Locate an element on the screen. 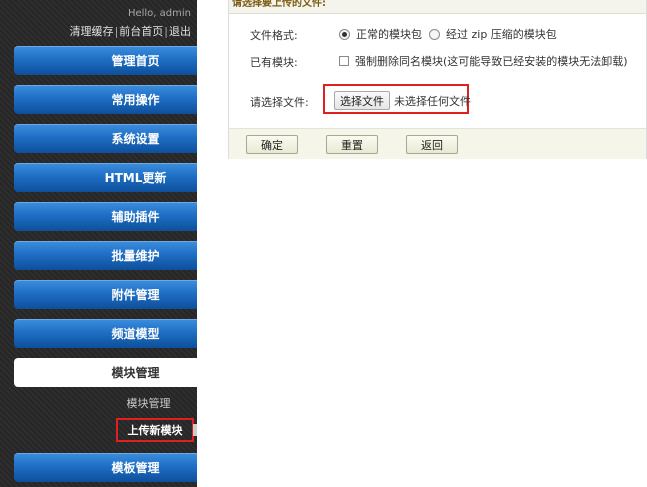  clear-cache-link: 清理缓存 is located at coordinates (92, 31).